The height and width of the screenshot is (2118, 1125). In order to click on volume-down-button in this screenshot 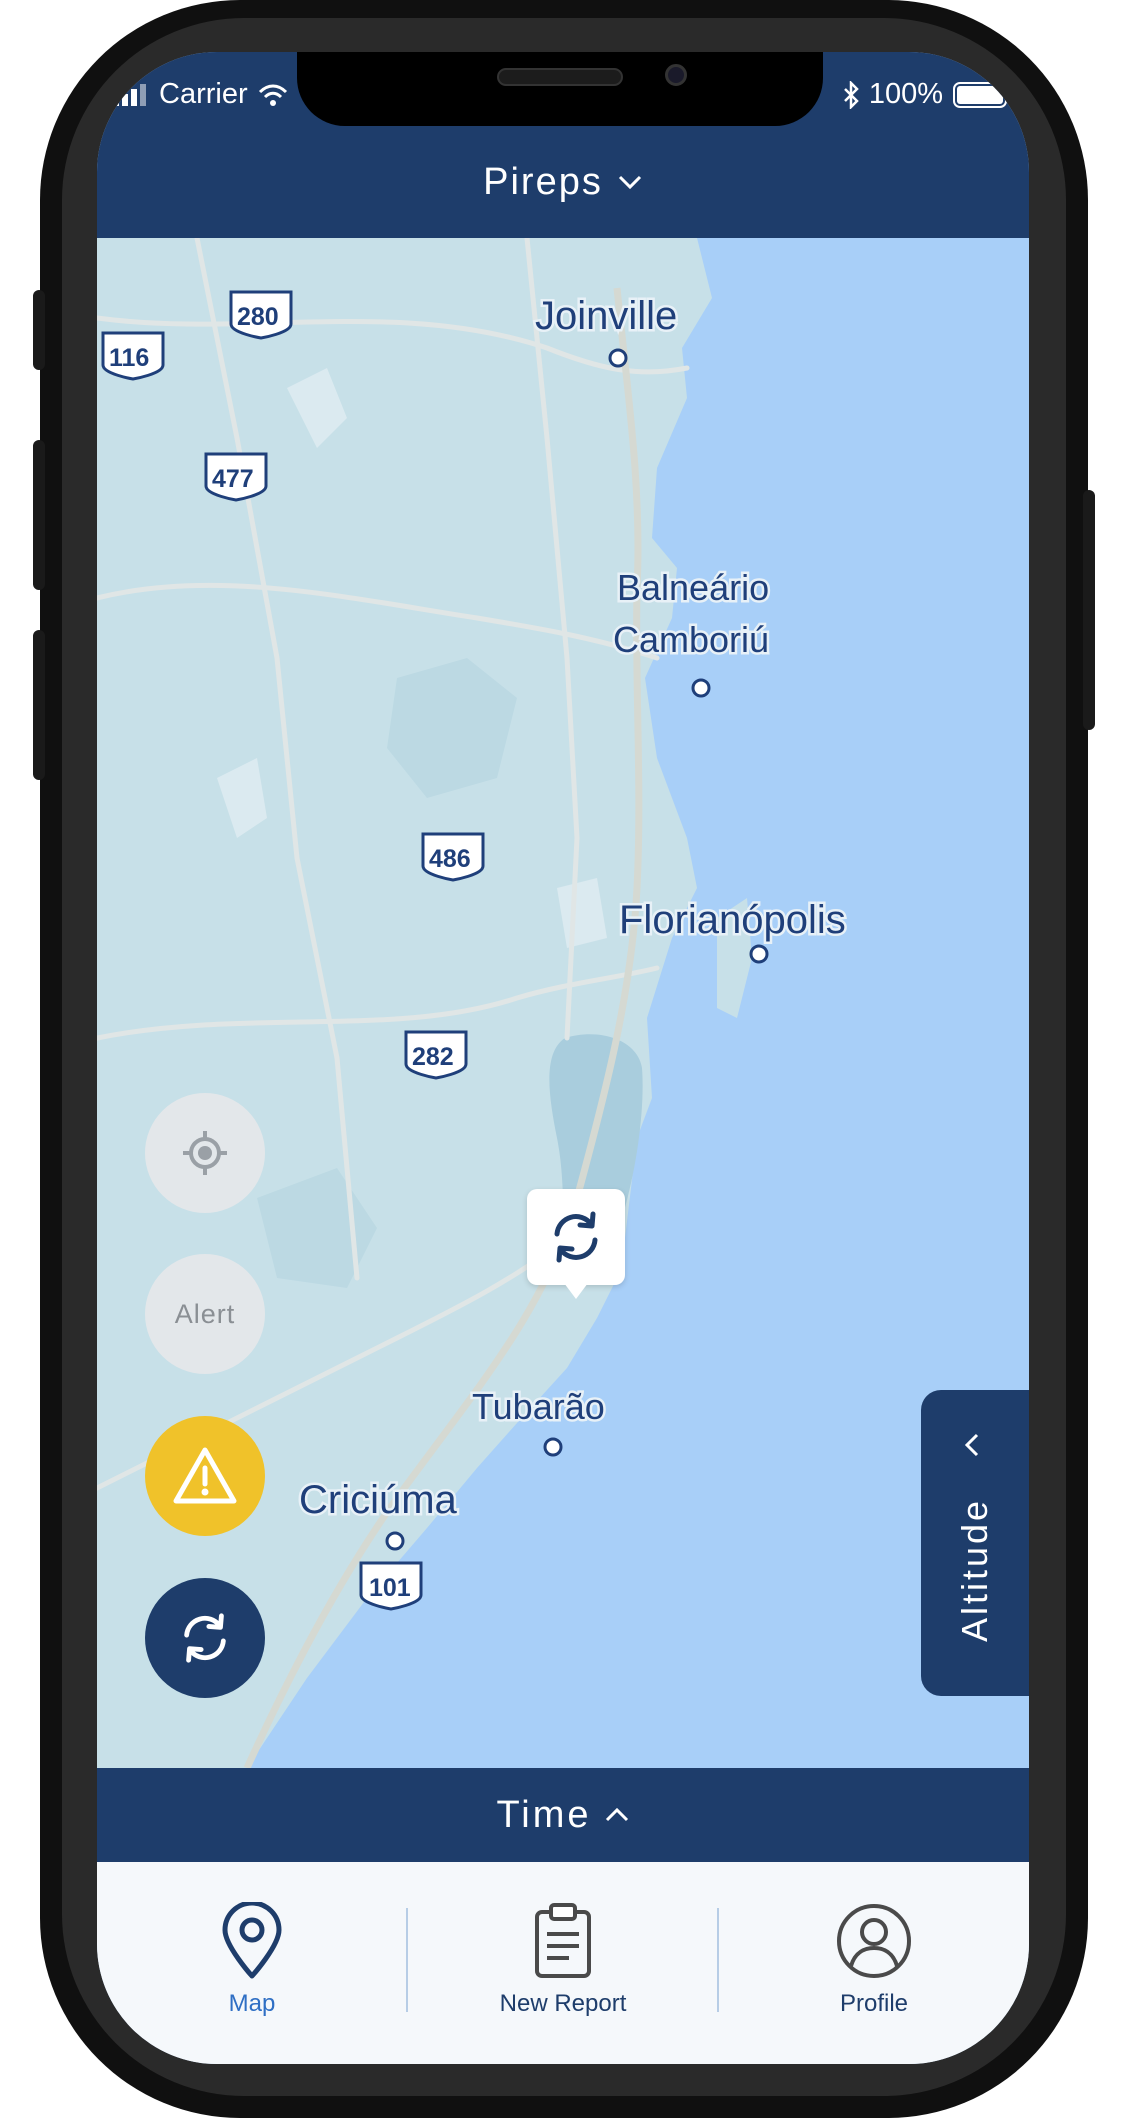, I will do `click(39, 705)`.